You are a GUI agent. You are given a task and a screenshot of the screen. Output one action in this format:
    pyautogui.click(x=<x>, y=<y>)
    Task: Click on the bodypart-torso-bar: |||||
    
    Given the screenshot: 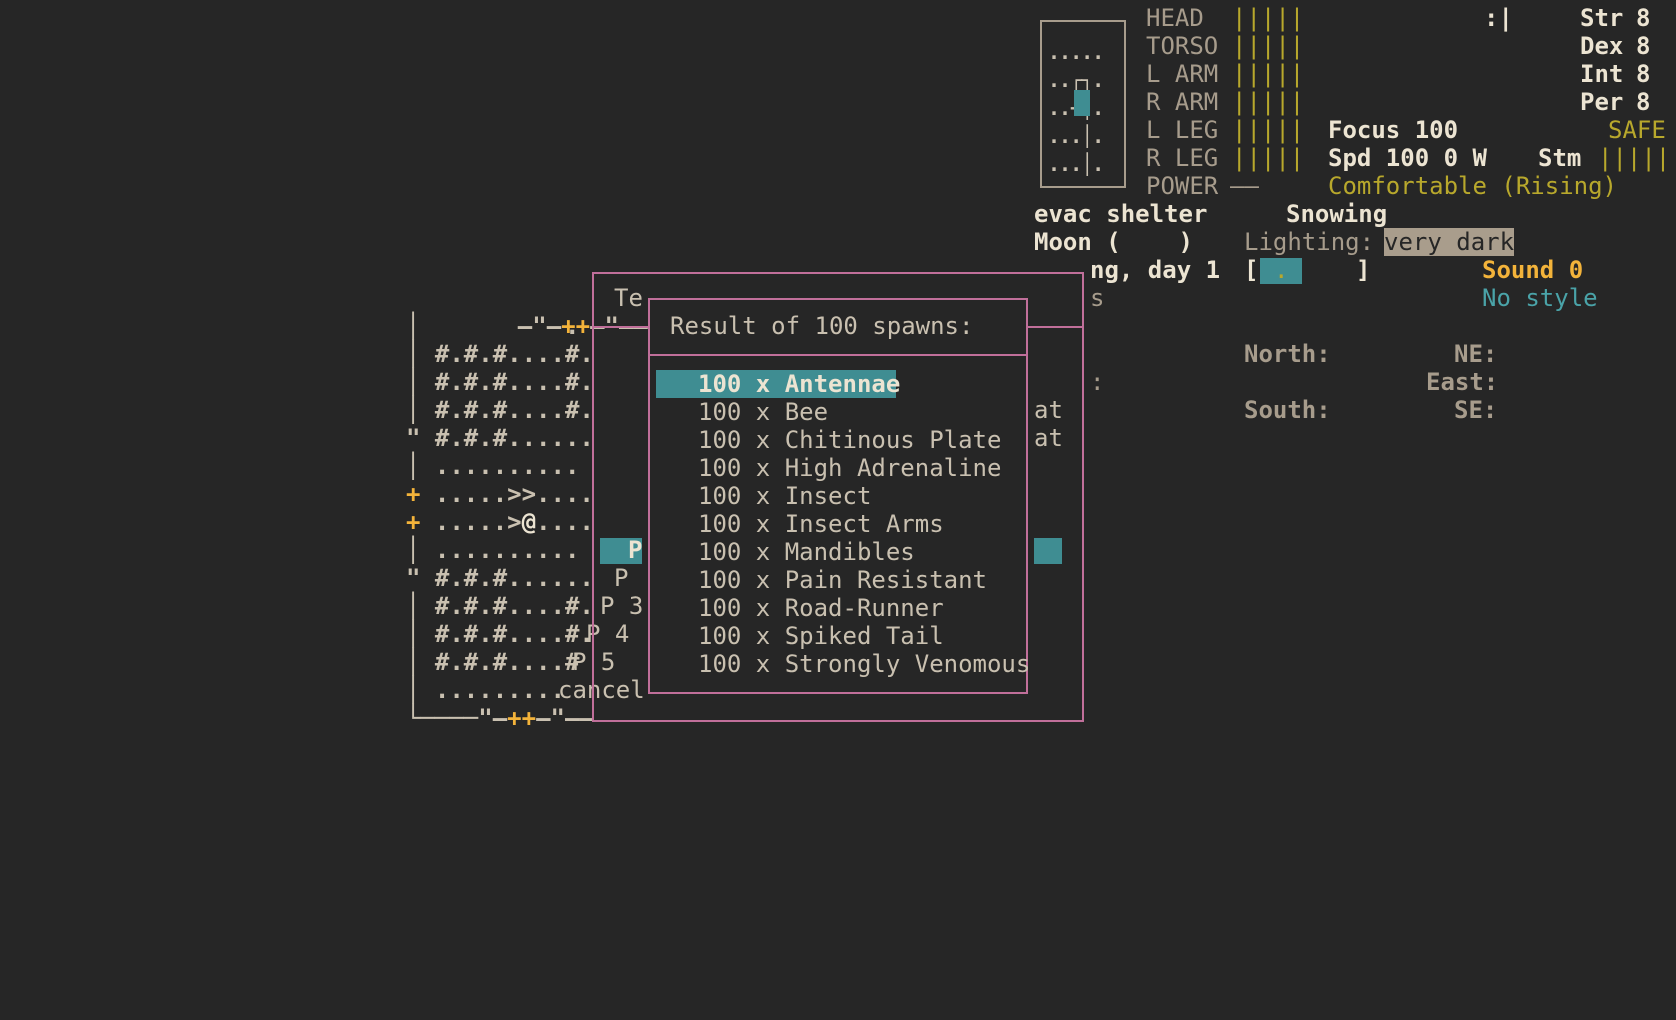 What is the action you would take?
    pyautogui.click(x=1268, y=46)
    